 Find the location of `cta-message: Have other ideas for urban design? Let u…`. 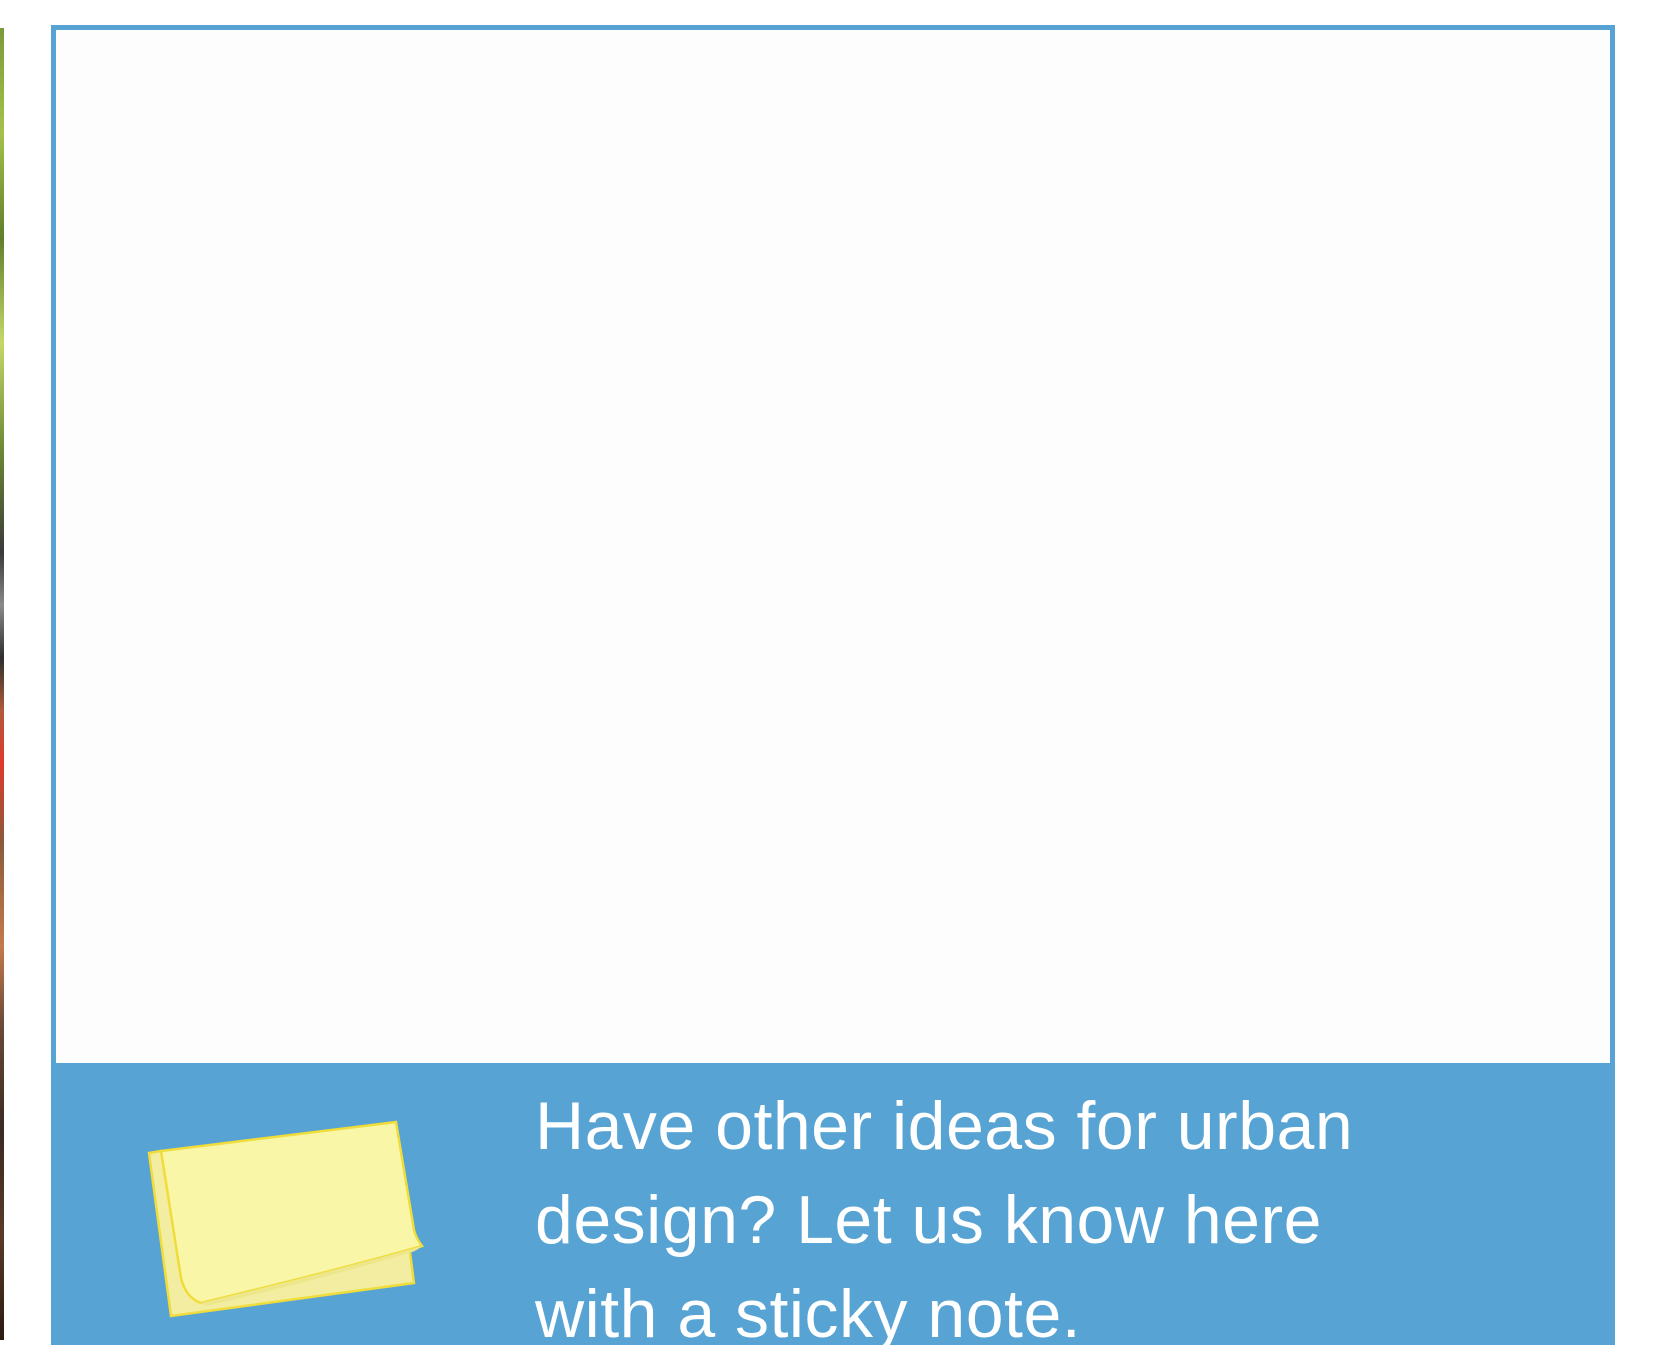

cta-message: Have other ideas for urban design? Let u… is located at coordinates (965, 1220).